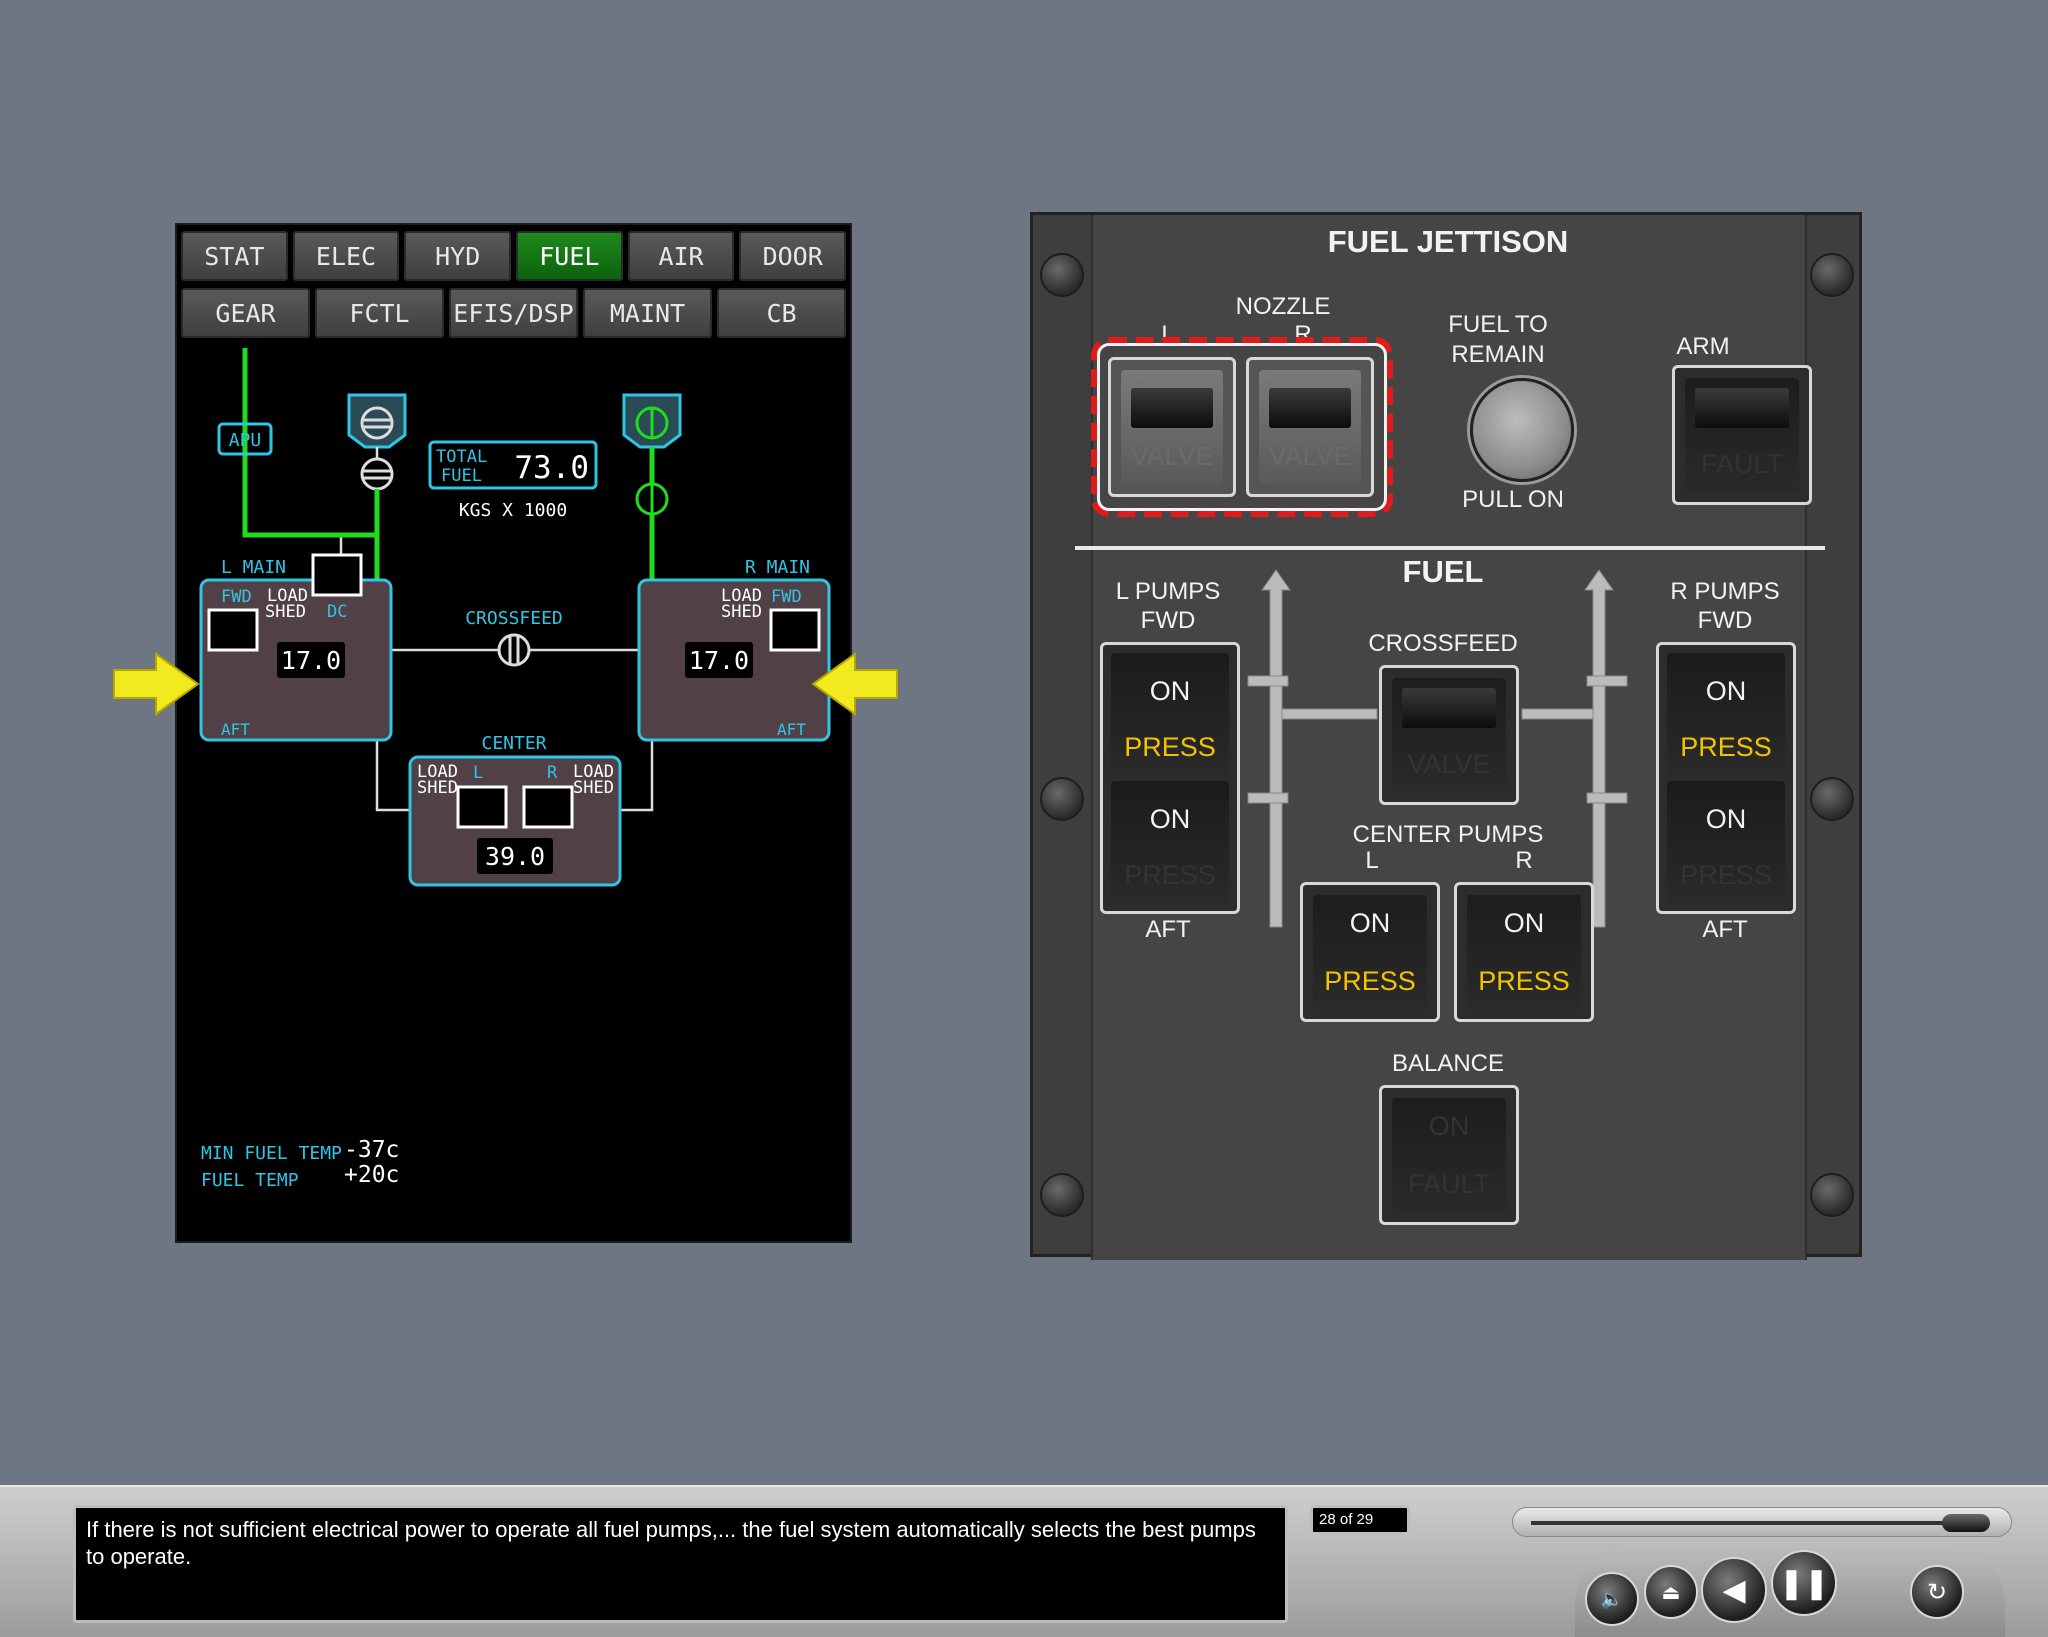  Describe the element at coordinates (854, 684) in the screenshot. I see `right-pointer-arrow-icon` at that location.